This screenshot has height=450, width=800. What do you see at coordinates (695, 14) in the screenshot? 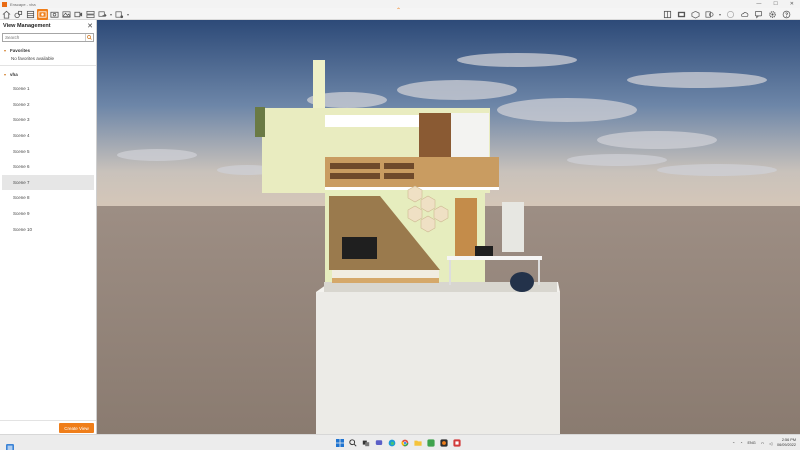
I see `vr-icon` at bounding box center [695, 14].